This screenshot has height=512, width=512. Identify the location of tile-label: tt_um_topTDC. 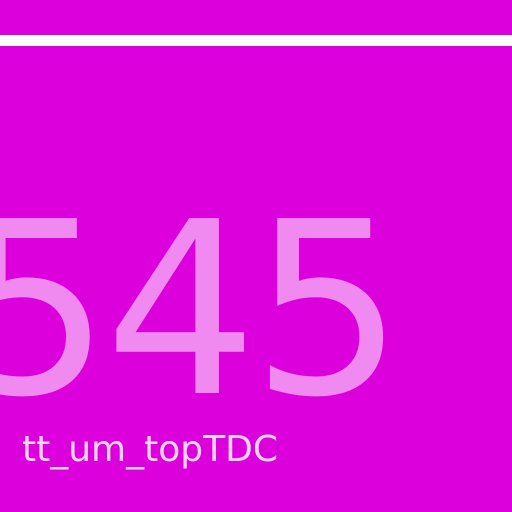
(150, 449).